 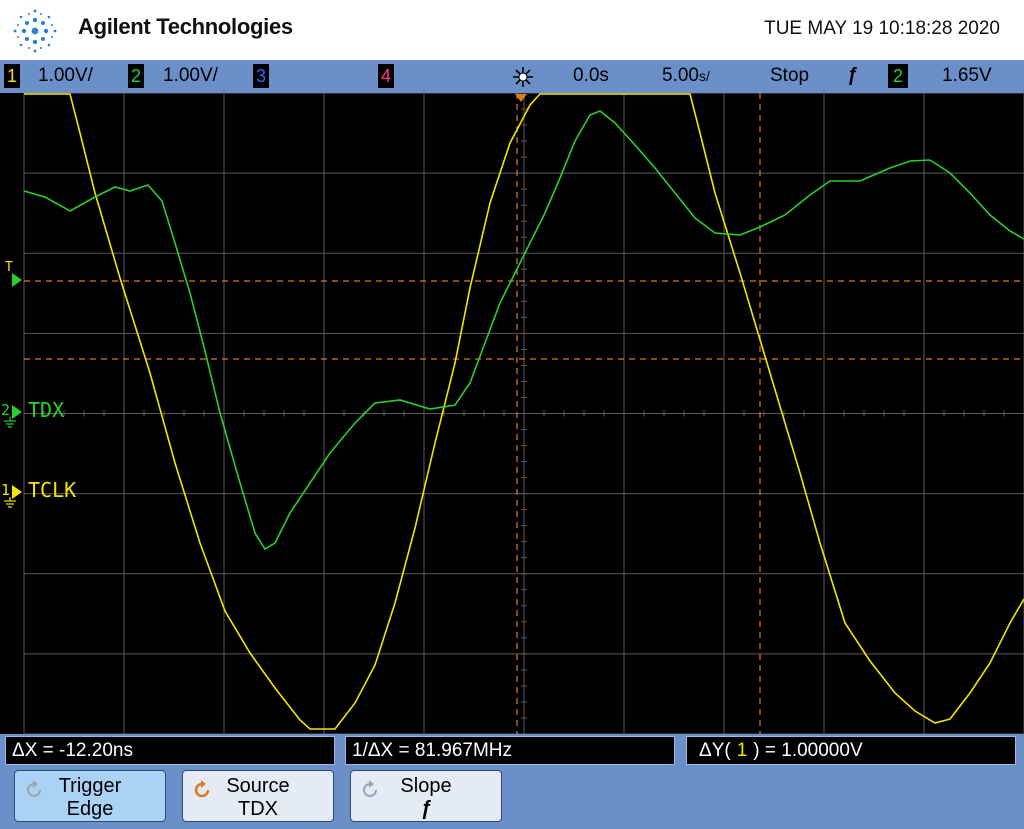 What do you see at coordinates (65, 76) in the screenshot?
I see `ch1-scale: 1.00V/` at bounding box center [65, 76].